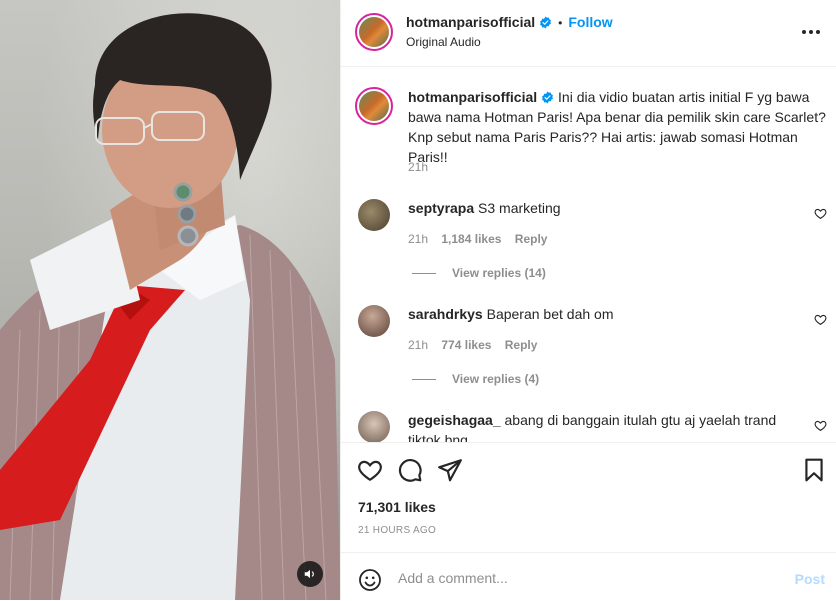  What do you see at coordinates (804, 32) in the screenshot?
I see `more-horizontal-icon` at bounding box center [804, 32].